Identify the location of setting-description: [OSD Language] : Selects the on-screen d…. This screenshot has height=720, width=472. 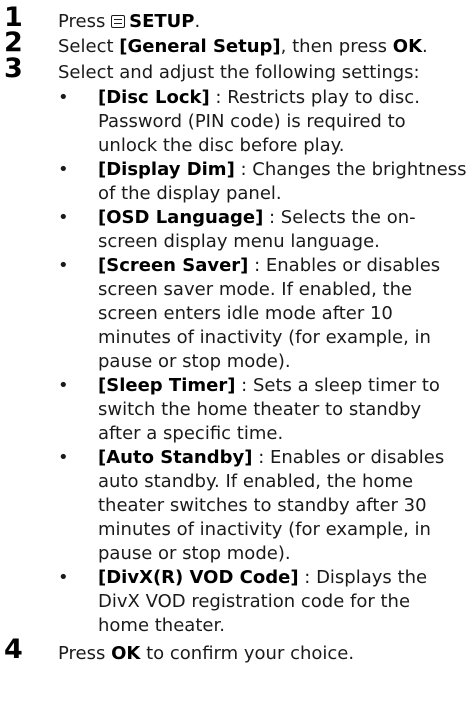
(257, 229).